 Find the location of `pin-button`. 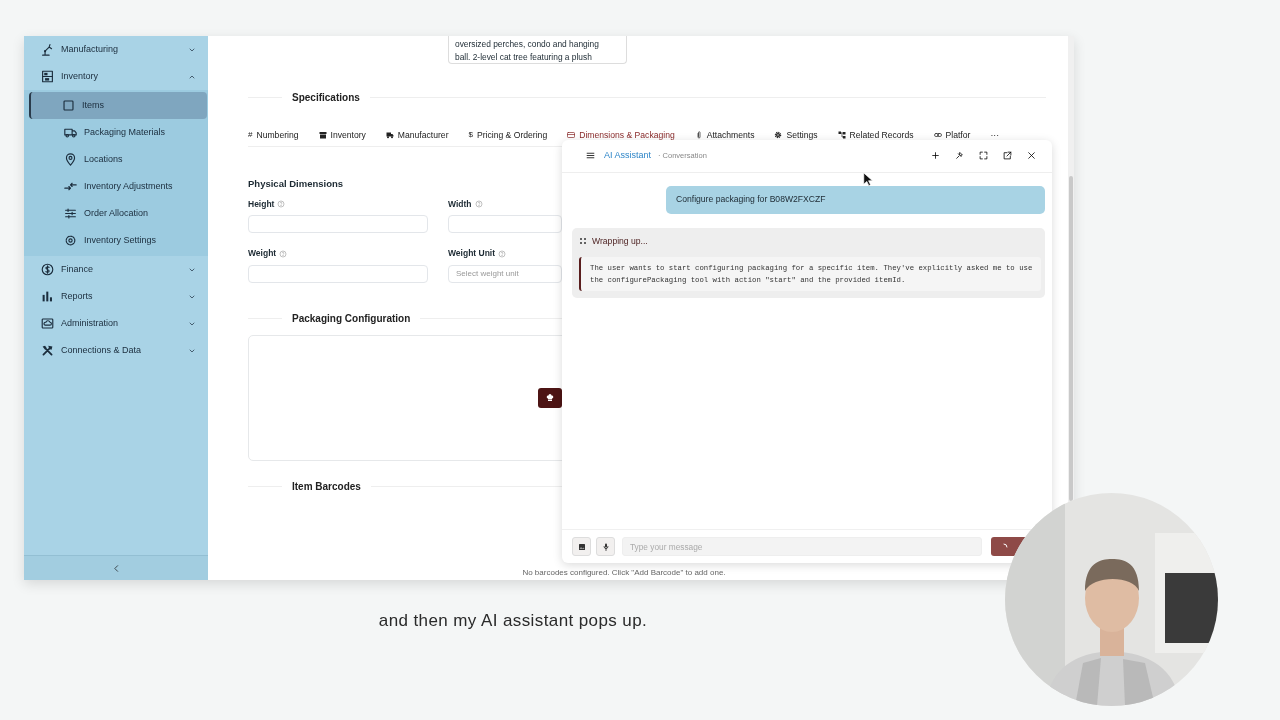

pin-button is located at coordinates (960, 156).